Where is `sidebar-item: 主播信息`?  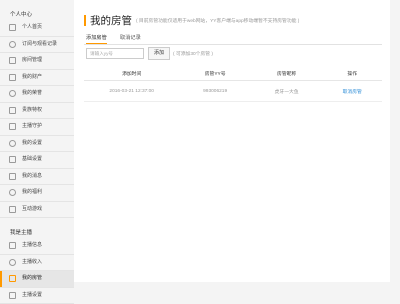 sidebar-item: 主播信息 is located at coordinates (37, 246).